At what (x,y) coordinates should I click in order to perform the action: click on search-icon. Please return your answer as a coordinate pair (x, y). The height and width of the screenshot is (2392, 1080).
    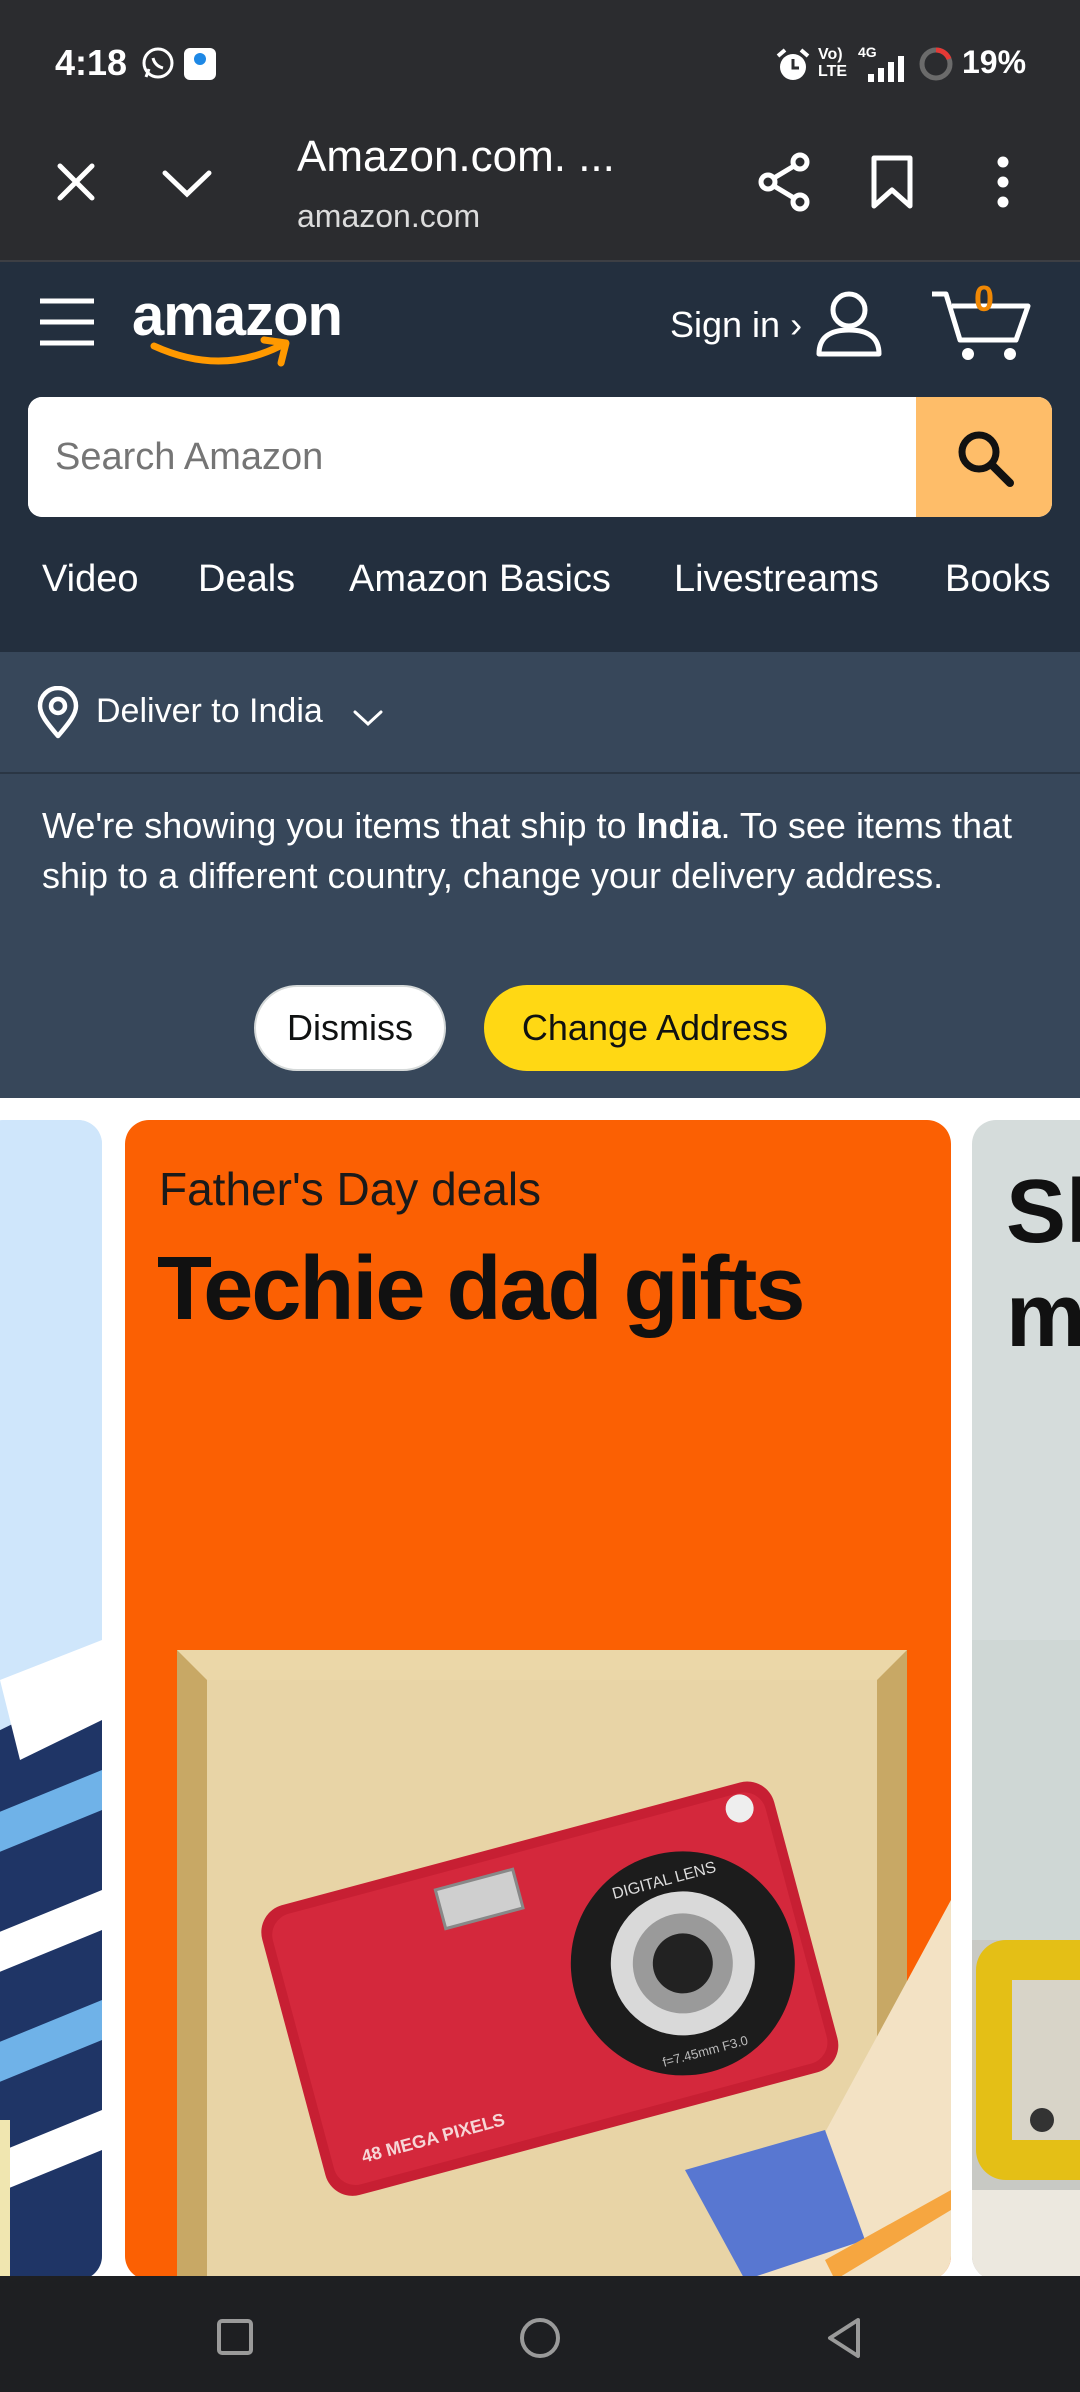
    Looking at the image, I should click on (986, 459).